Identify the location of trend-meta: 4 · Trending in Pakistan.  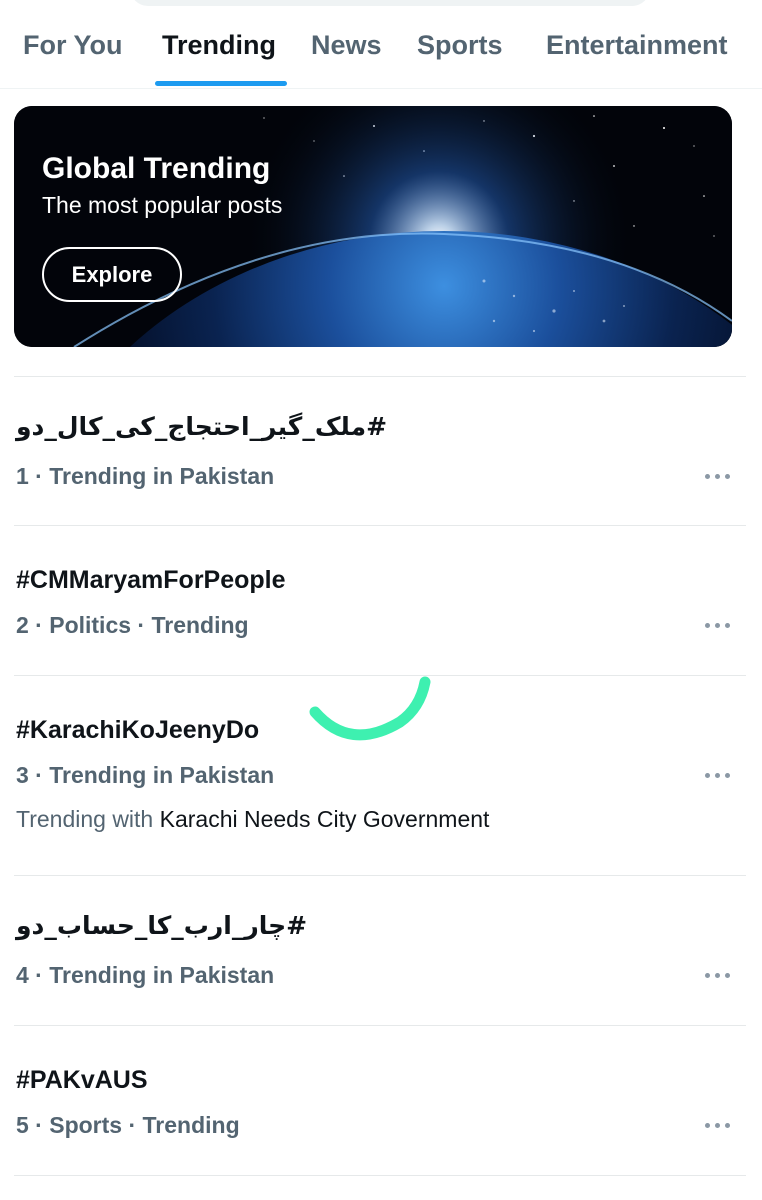
(145, 975).